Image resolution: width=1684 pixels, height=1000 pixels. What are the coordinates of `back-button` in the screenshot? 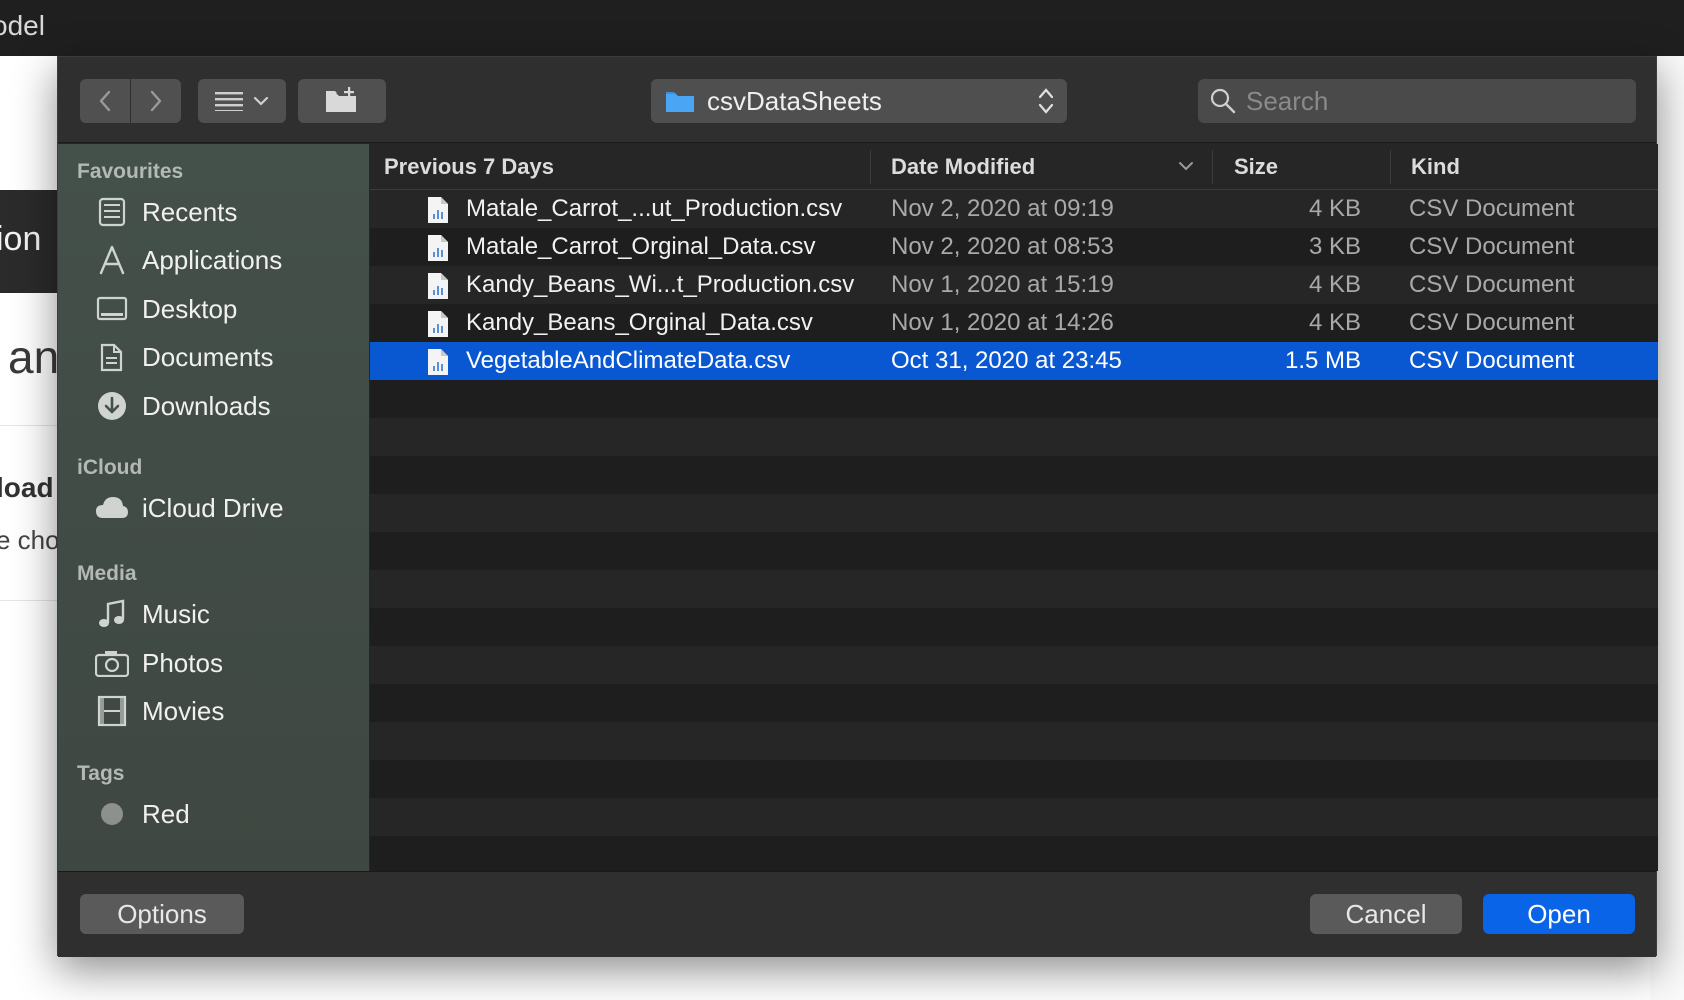 It's located at (105, 101).